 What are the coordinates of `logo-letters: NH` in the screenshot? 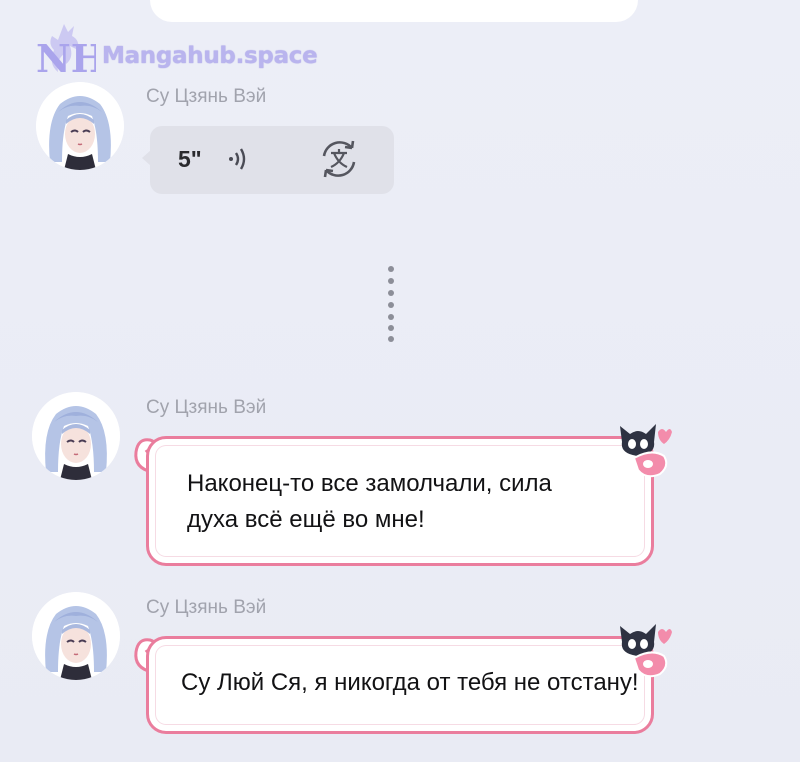 It's located at (66, 58).